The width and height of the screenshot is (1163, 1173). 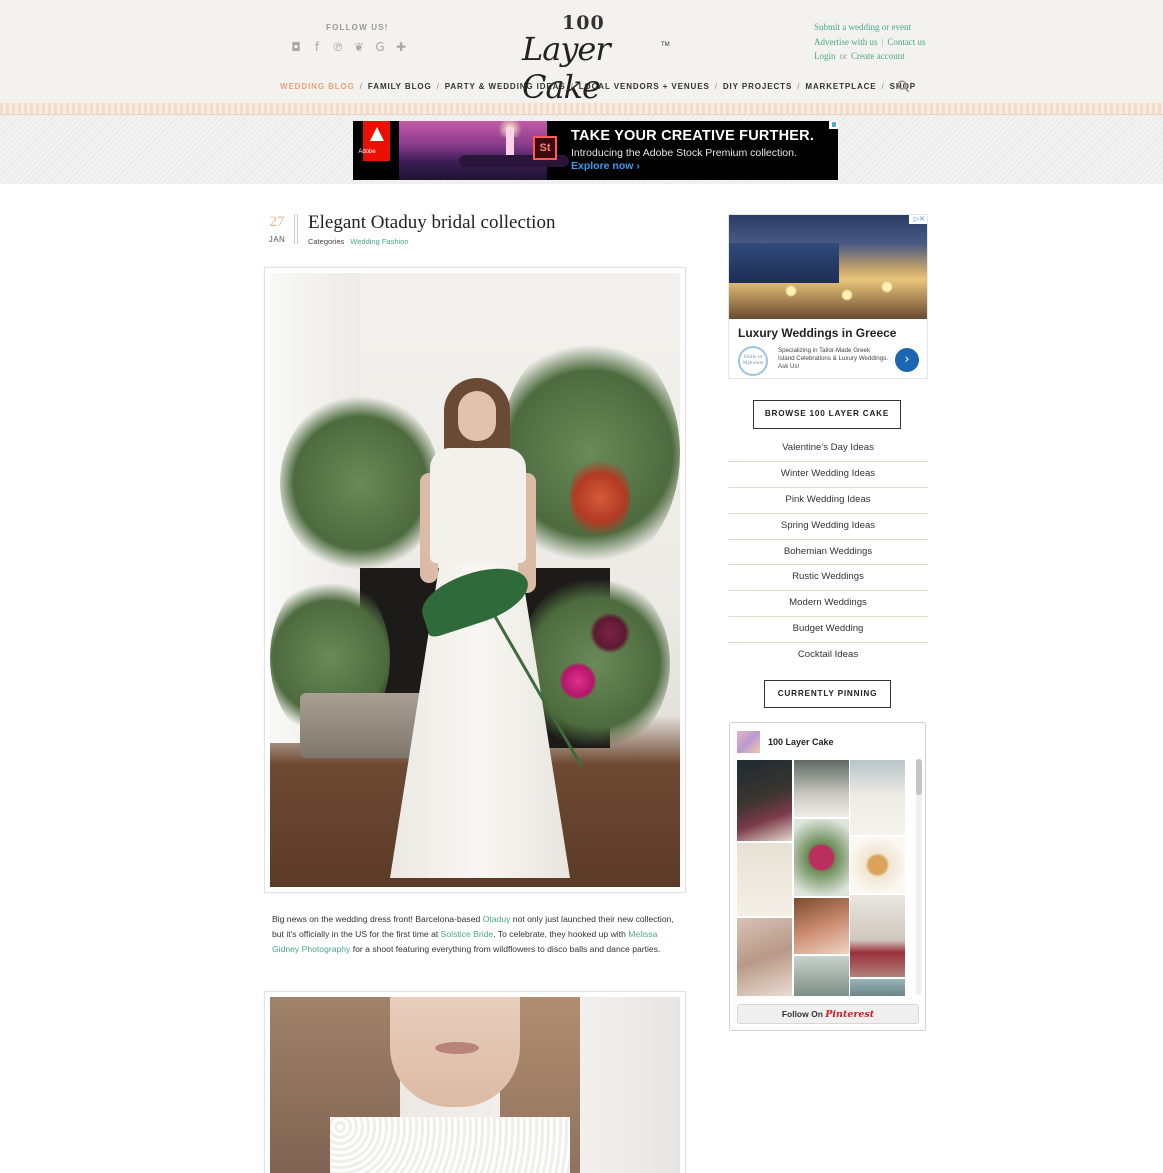 I want to click on avatar, so click(x=748, y=742).